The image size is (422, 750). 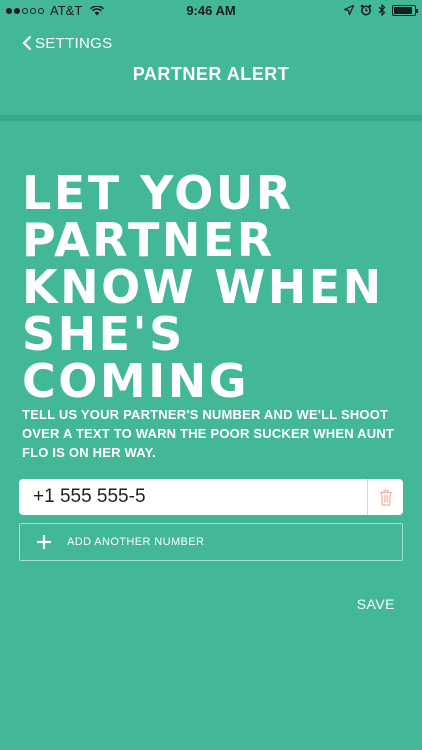 I want to click on header-divider, so click(x=211, y=118).